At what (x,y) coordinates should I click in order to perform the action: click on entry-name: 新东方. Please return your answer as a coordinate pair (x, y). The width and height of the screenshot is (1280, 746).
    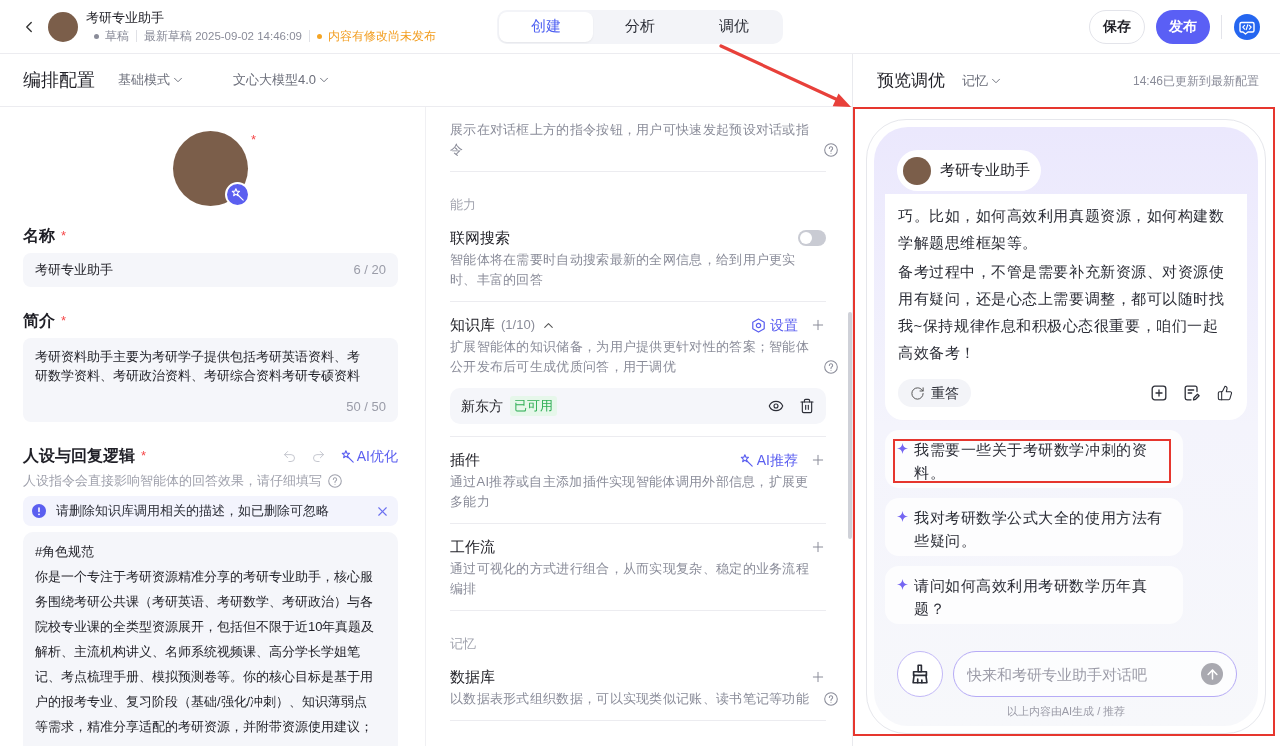
    Looking at the image, I should click on (482, 406).